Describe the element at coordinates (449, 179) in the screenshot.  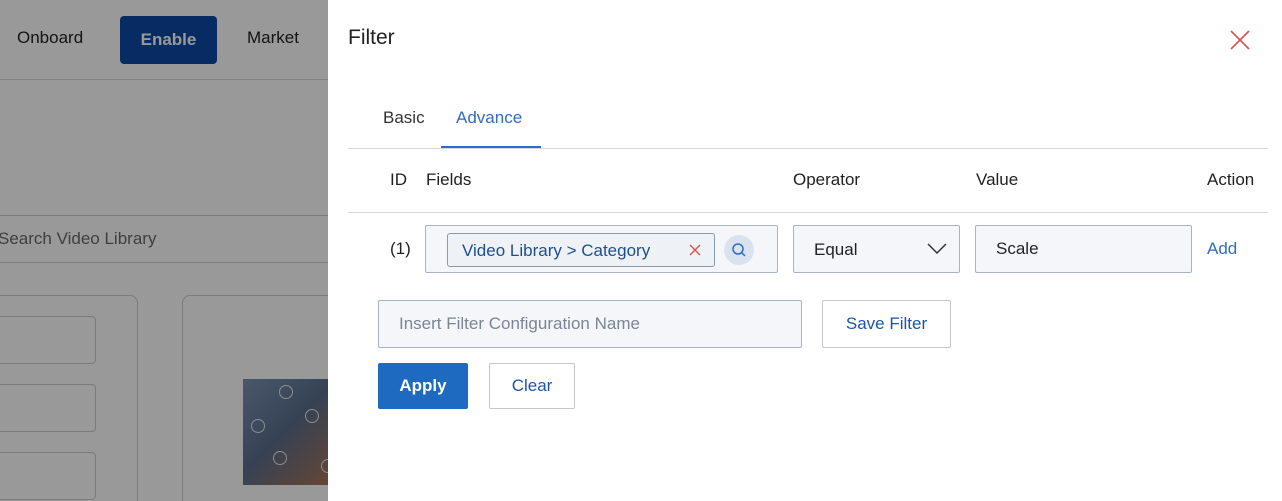
I see `column-header-fields: Fields` at that location.